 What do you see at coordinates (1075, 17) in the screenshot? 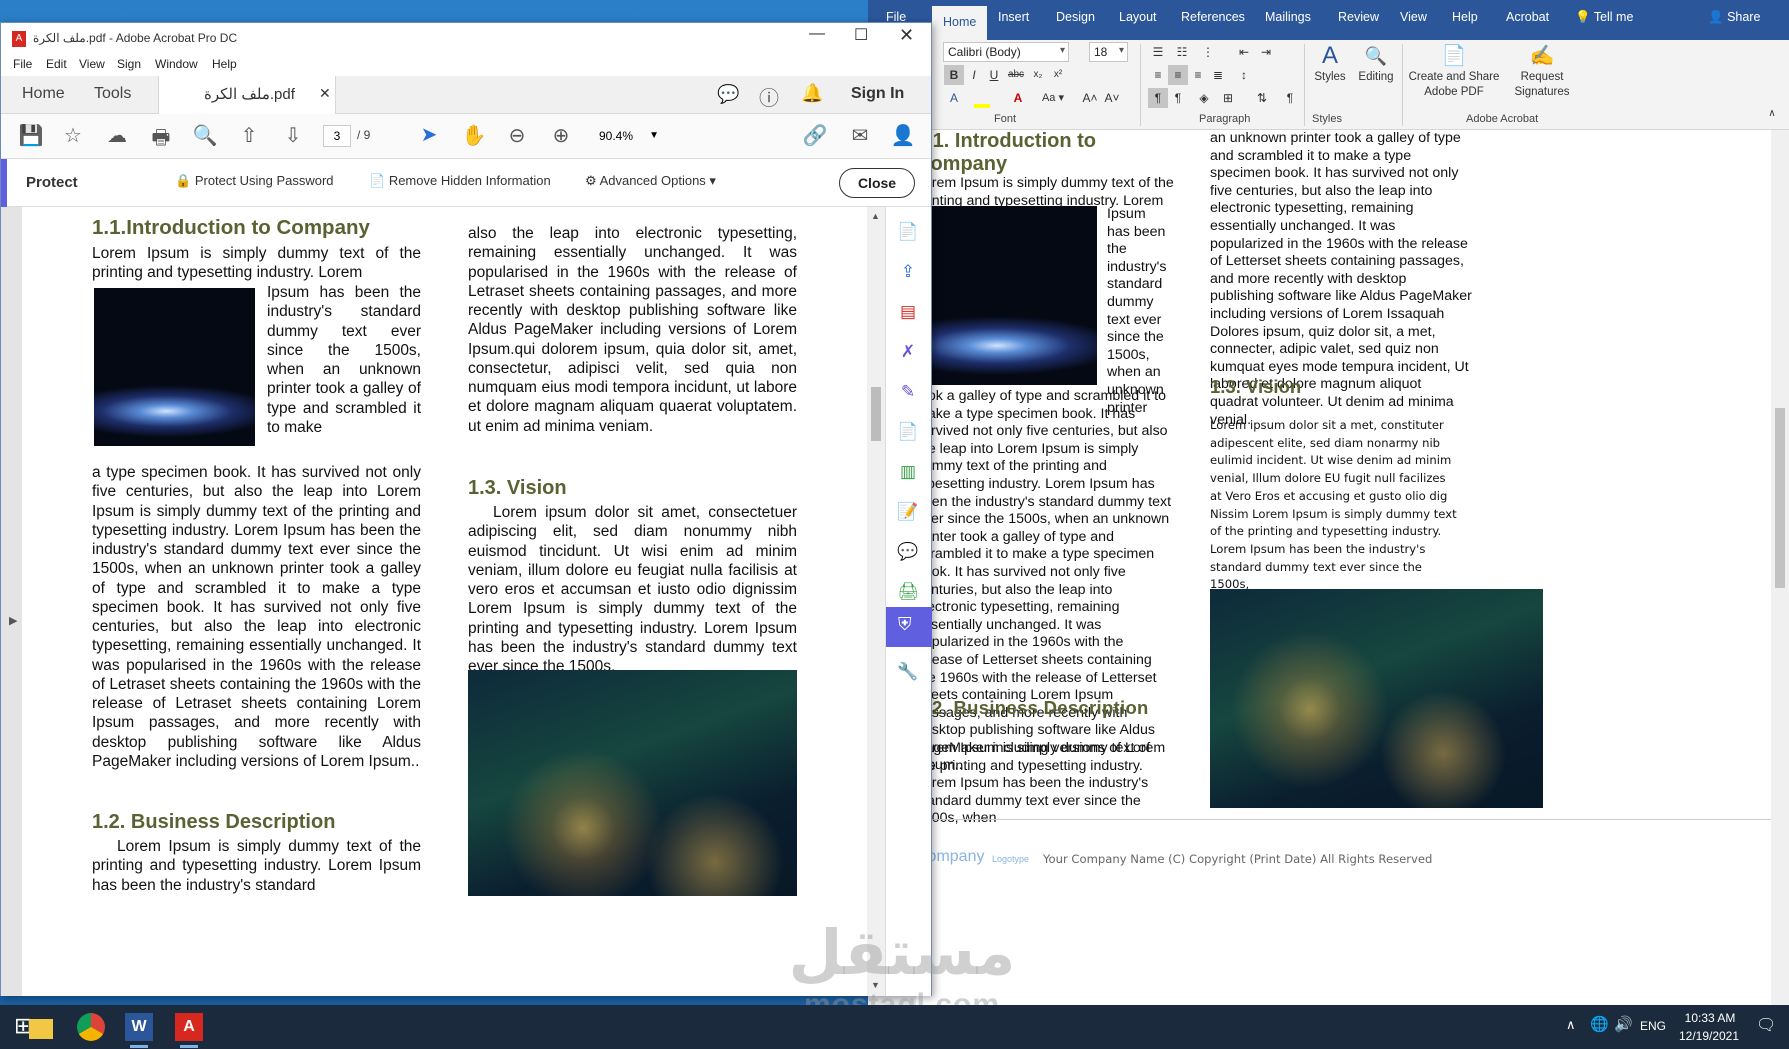
I see `tab-design: Design` at bounding box center [1075, 17].